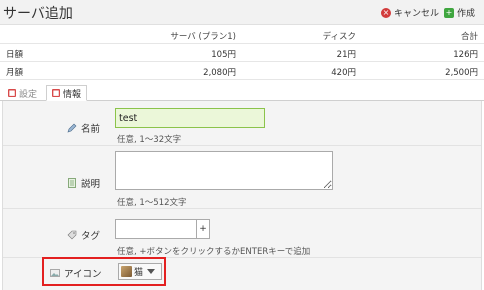  I want to click on server-price: 2,080円, so click(219, 73).